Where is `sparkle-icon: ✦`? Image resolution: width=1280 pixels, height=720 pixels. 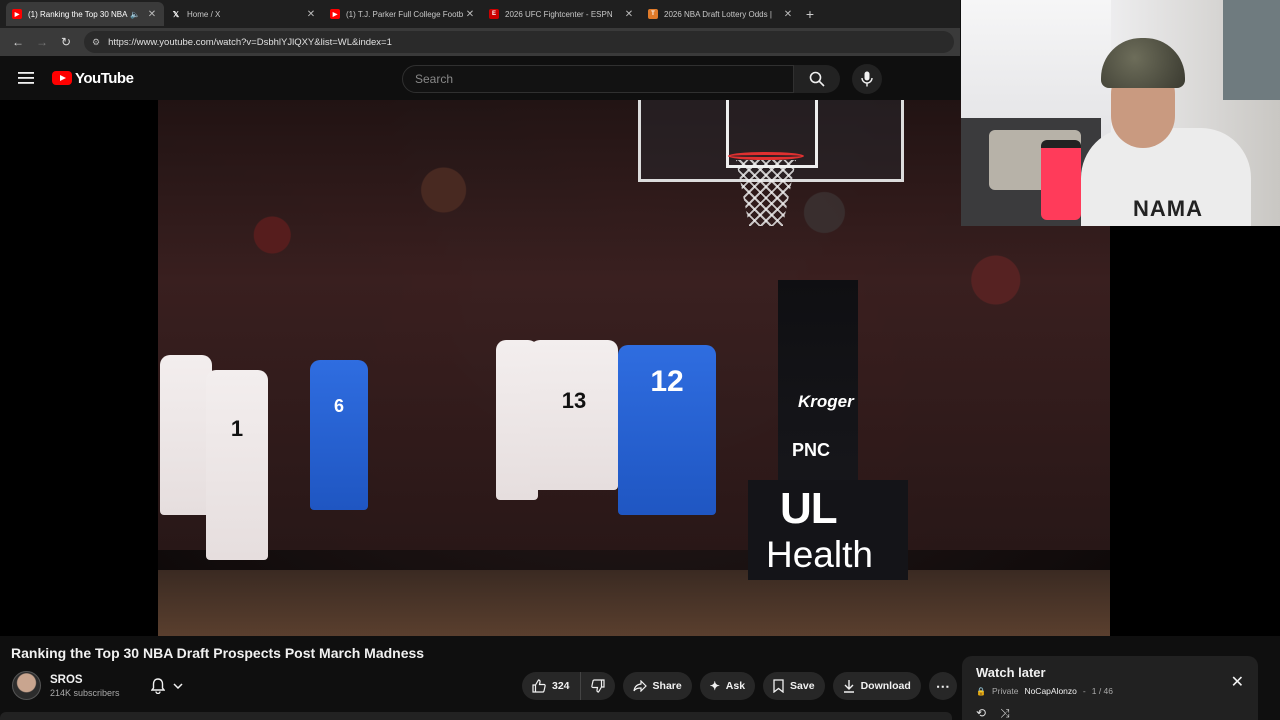 sparkle-icon: ✦ is located at coordinates (714, 686).